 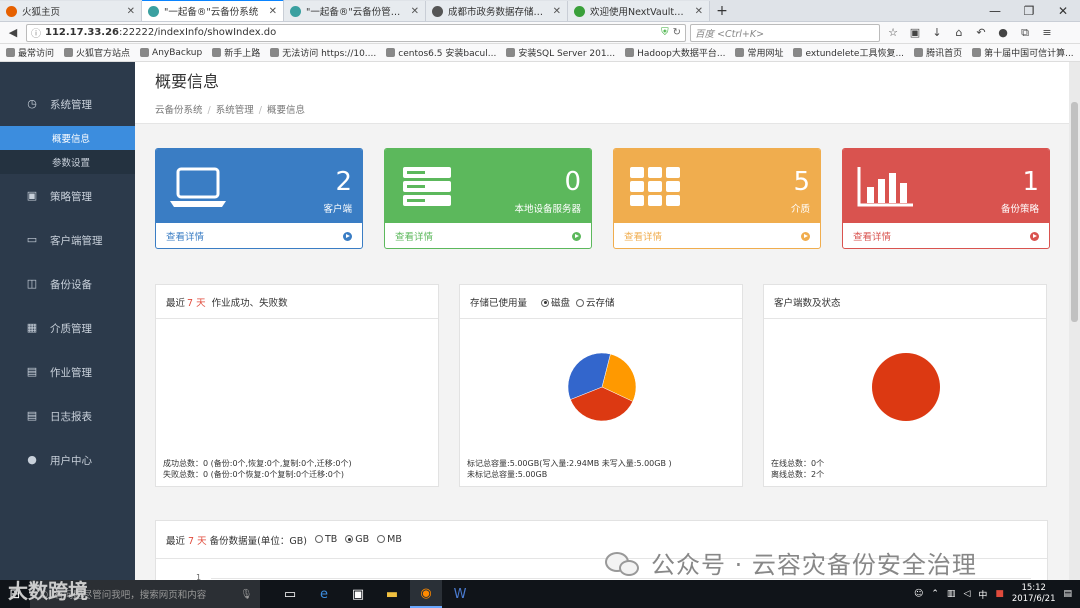 I want to click on new-tab-button: +, so click(x=722, y=11).